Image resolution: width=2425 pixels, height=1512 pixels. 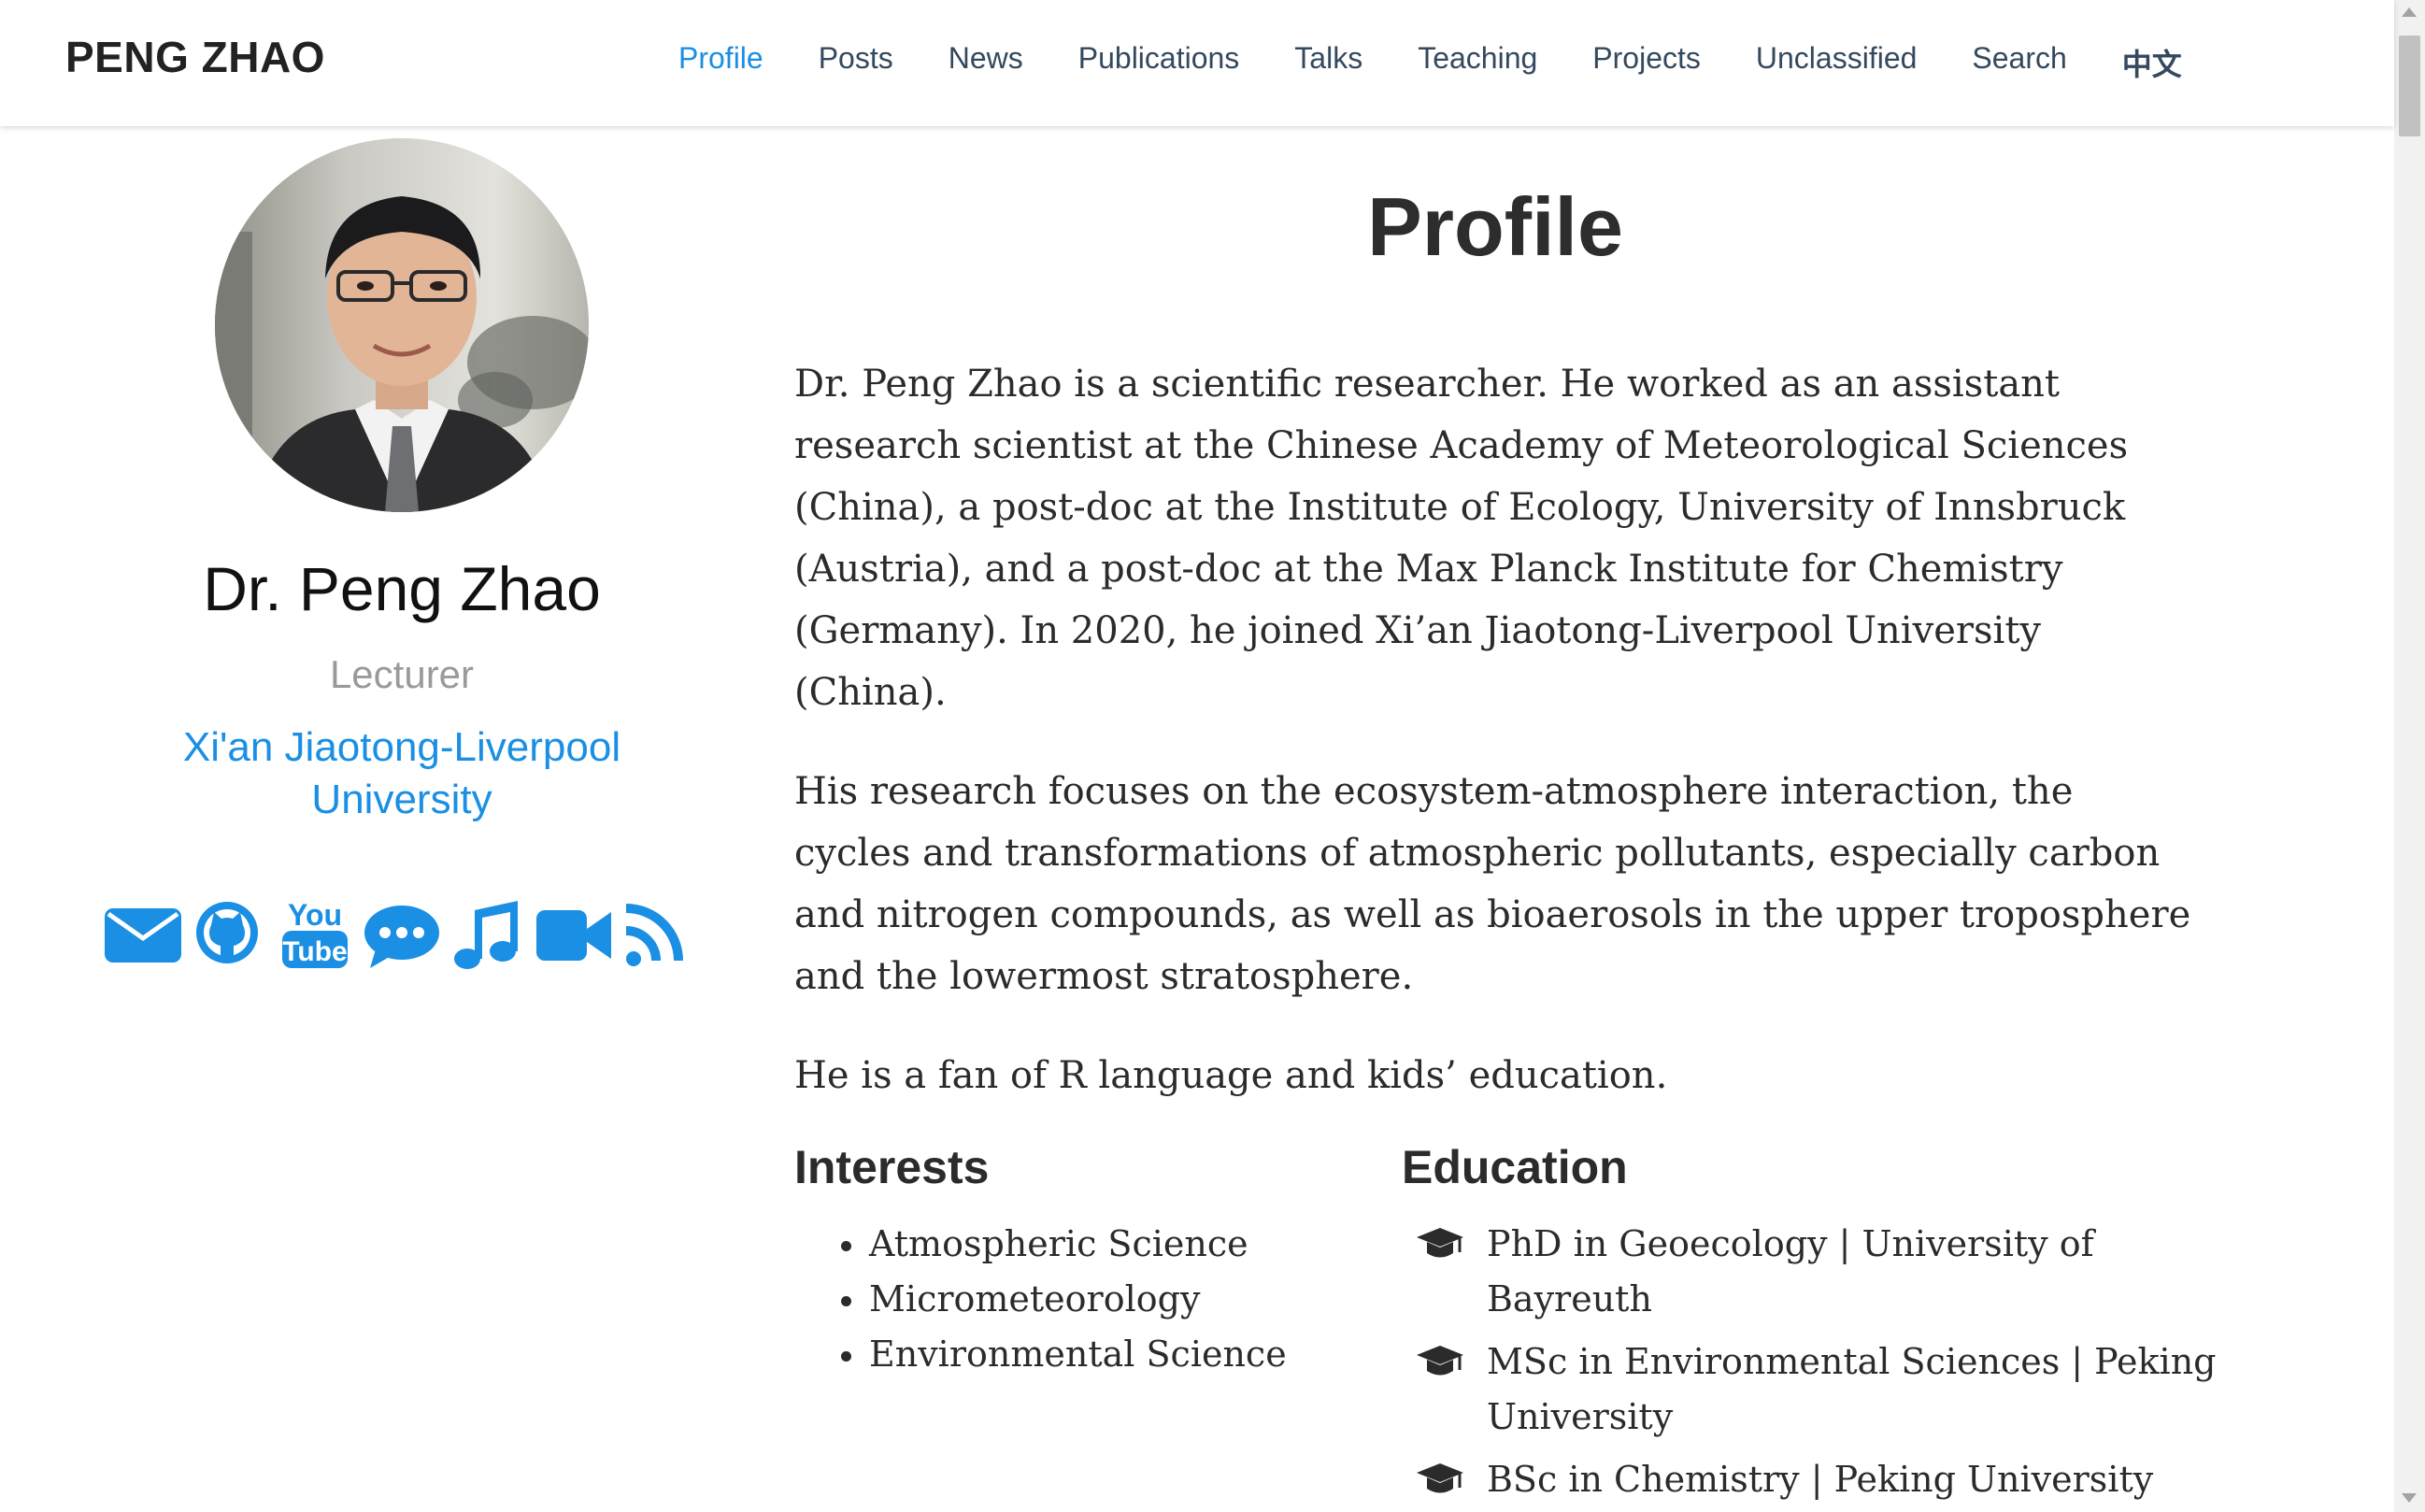 I want to click on envelope-icon, so click(x=143, y=935).